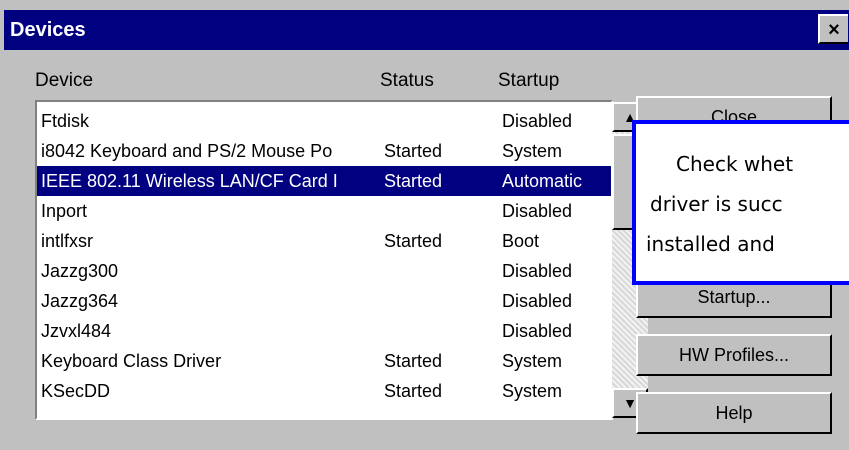 This screenshot has width=849, height=450. What do you see at coordinates (324, 331) in the screenshot?
I see `list-item: Jzvxl484 Disabled` at bounding box center [324, 331].